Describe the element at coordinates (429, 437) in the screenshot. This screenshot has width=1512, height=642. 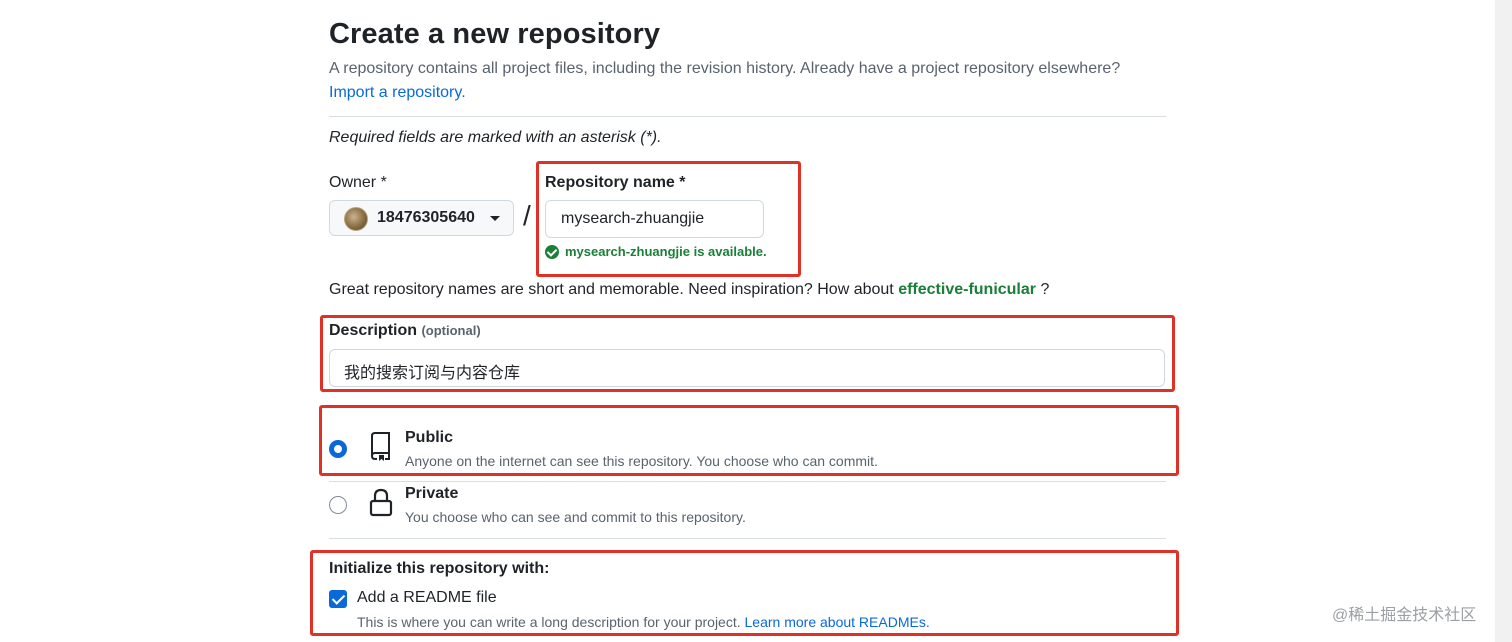
I see `public-option-title: Public` at that location.